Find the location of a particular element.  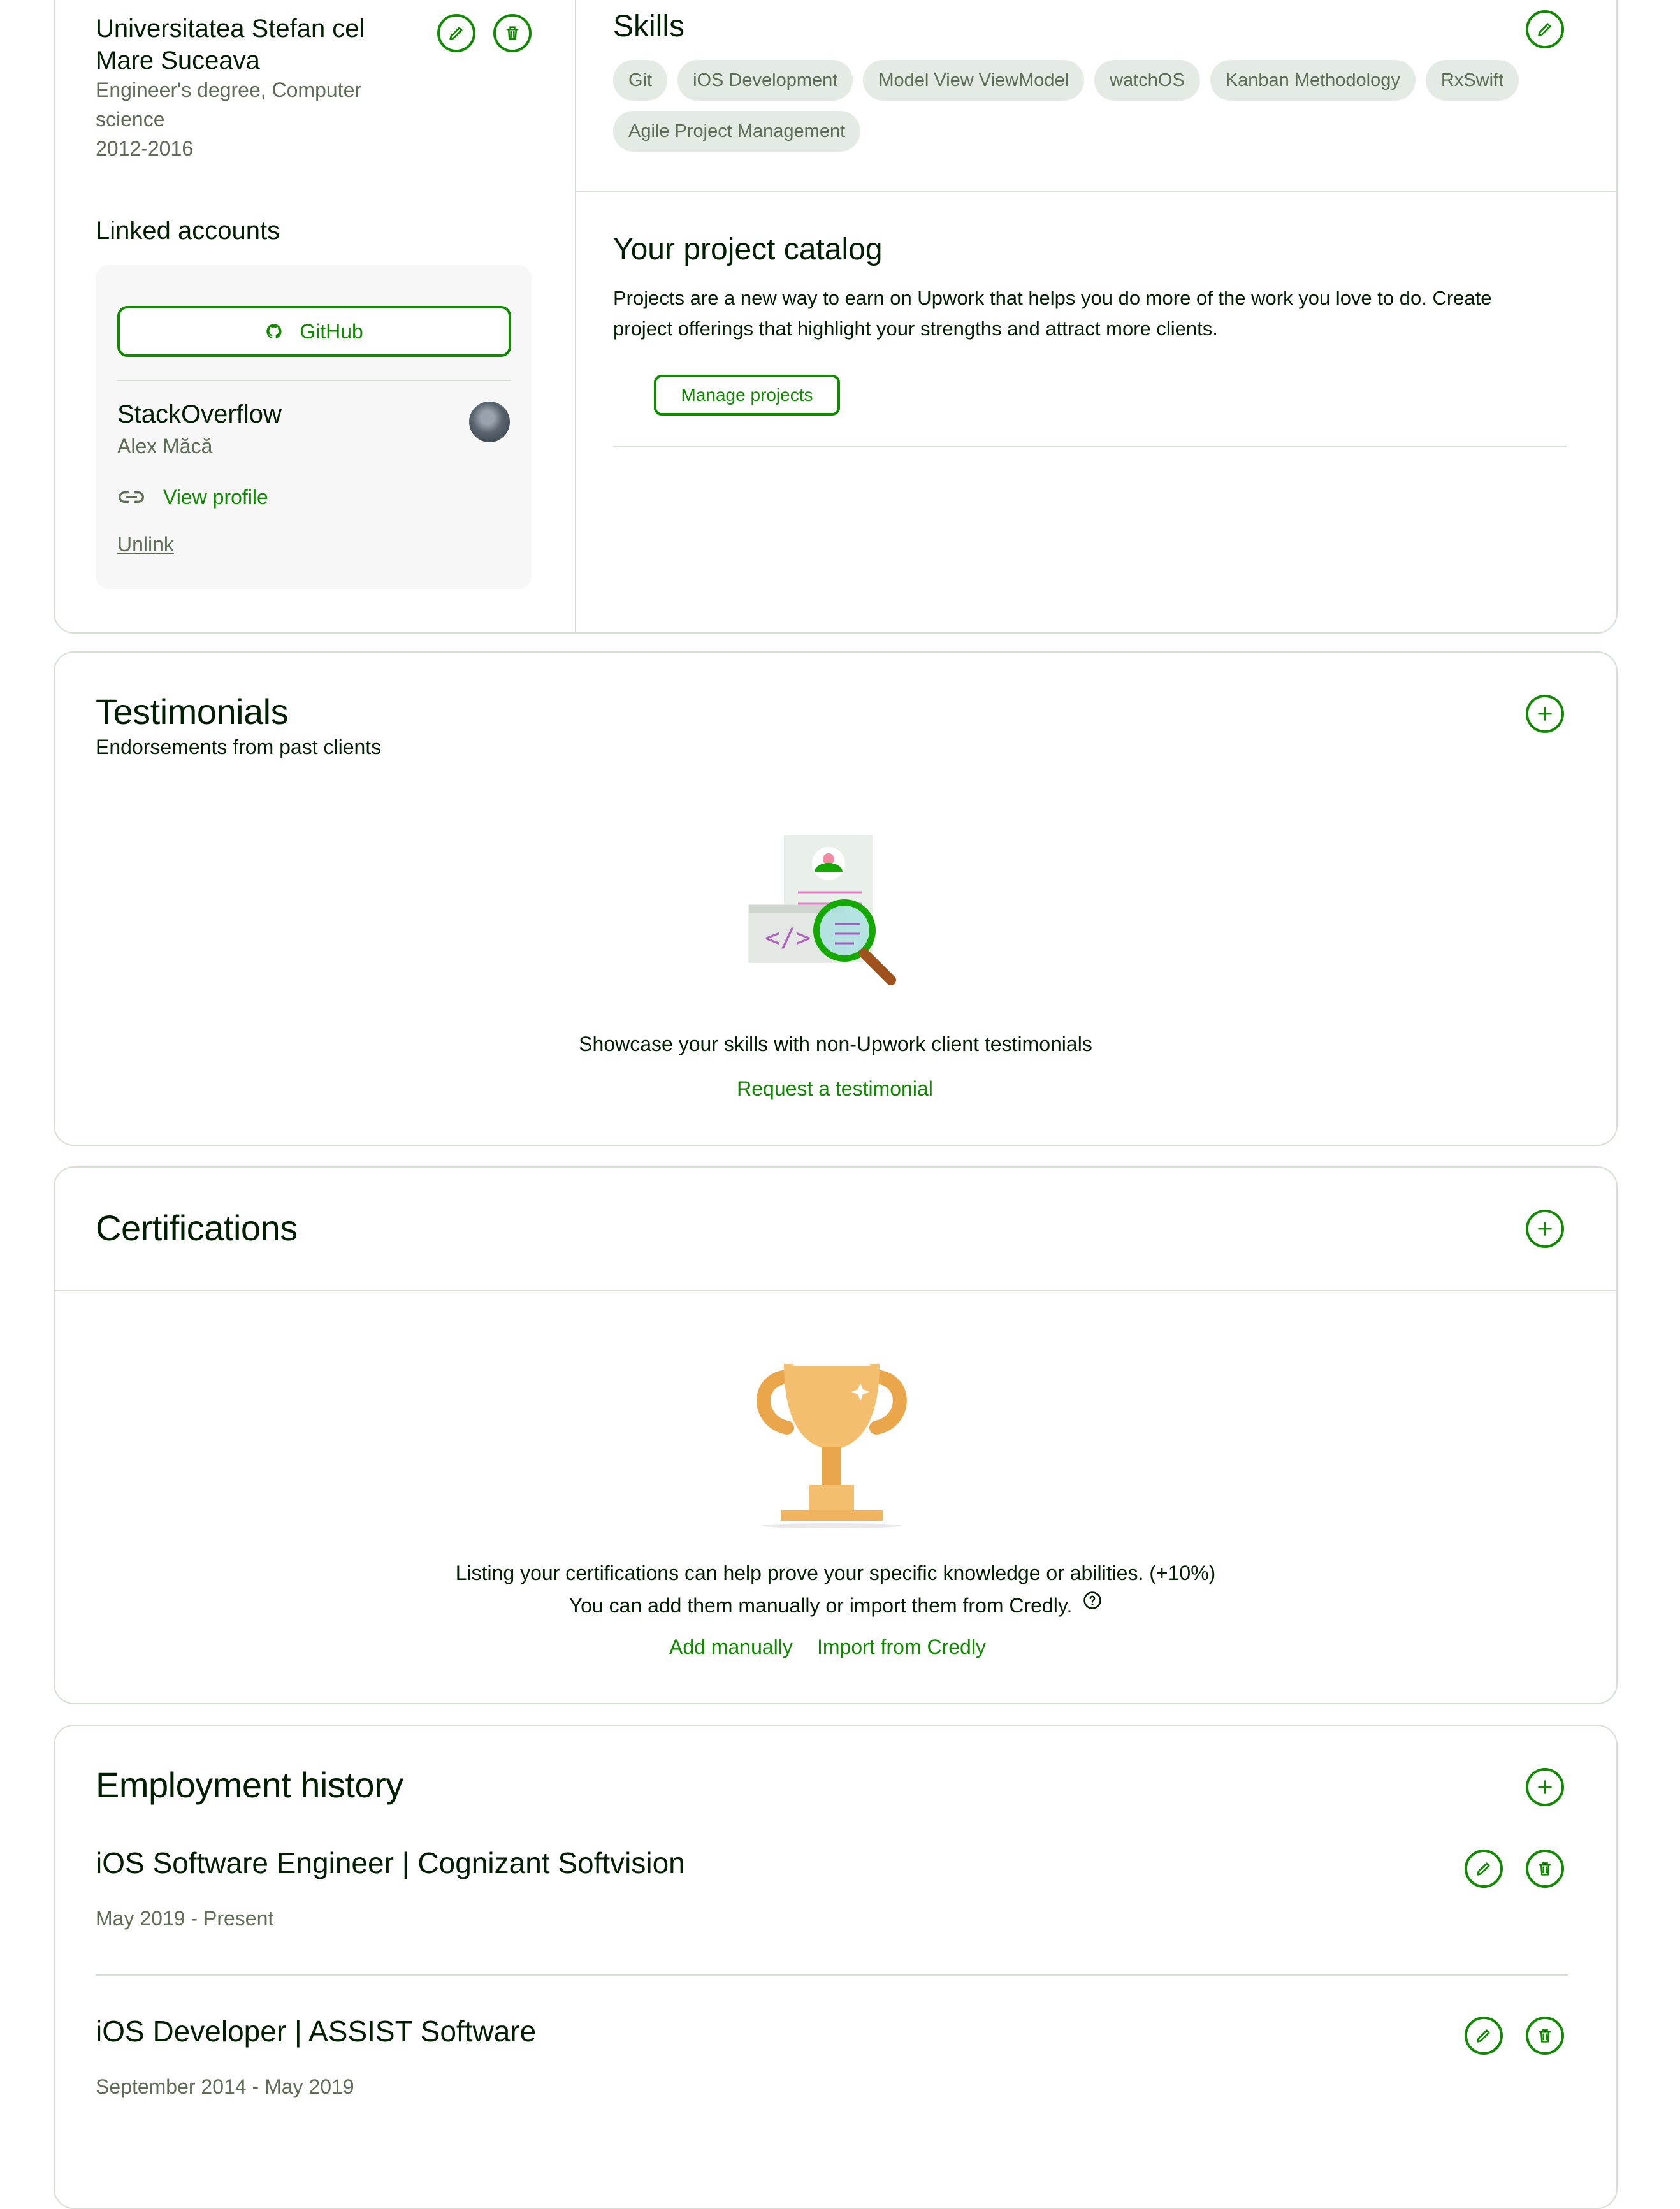

job-dates: September 2014 - May 2019 is located at coordinates (225, 2086).